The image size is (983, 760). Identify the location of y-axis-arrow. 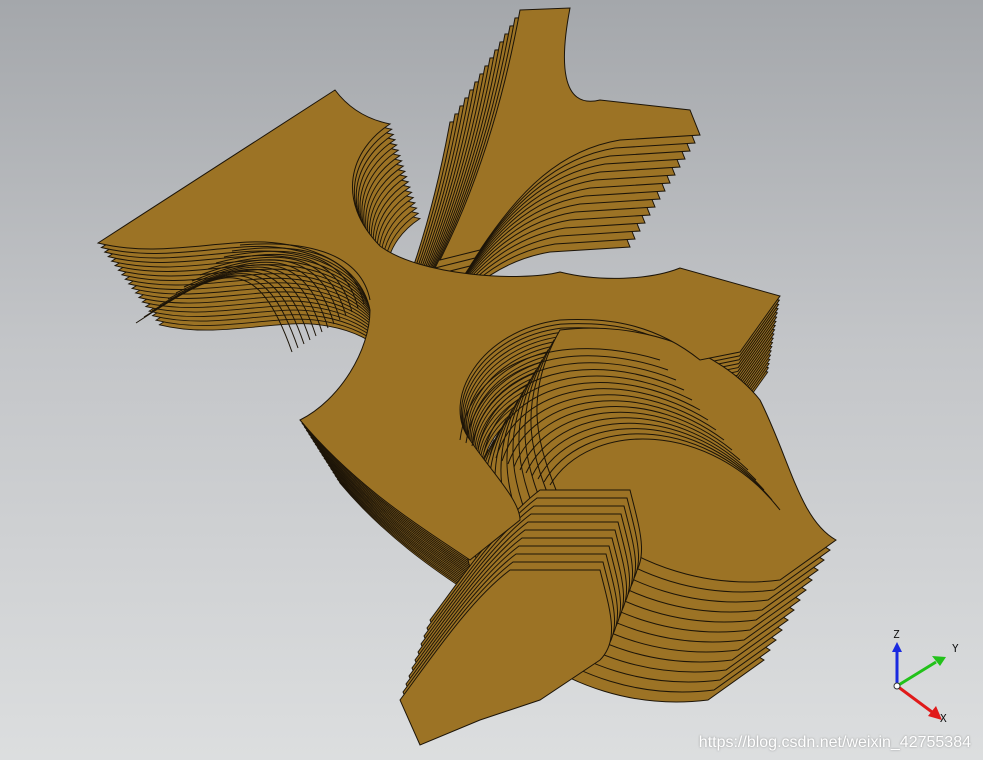
(916, 674).